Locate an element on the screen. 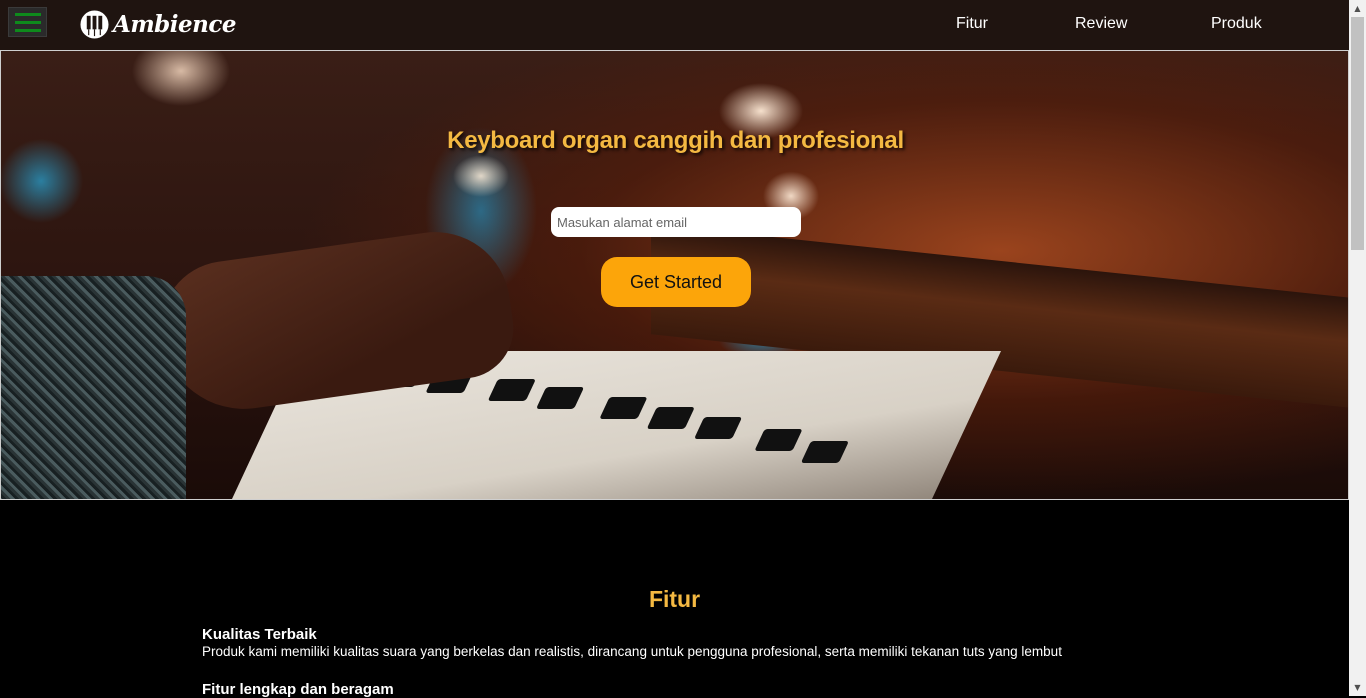 The width and height of the screenshot is (1366, 698). brand-name: Ambience is located at coordinates (175, 24).